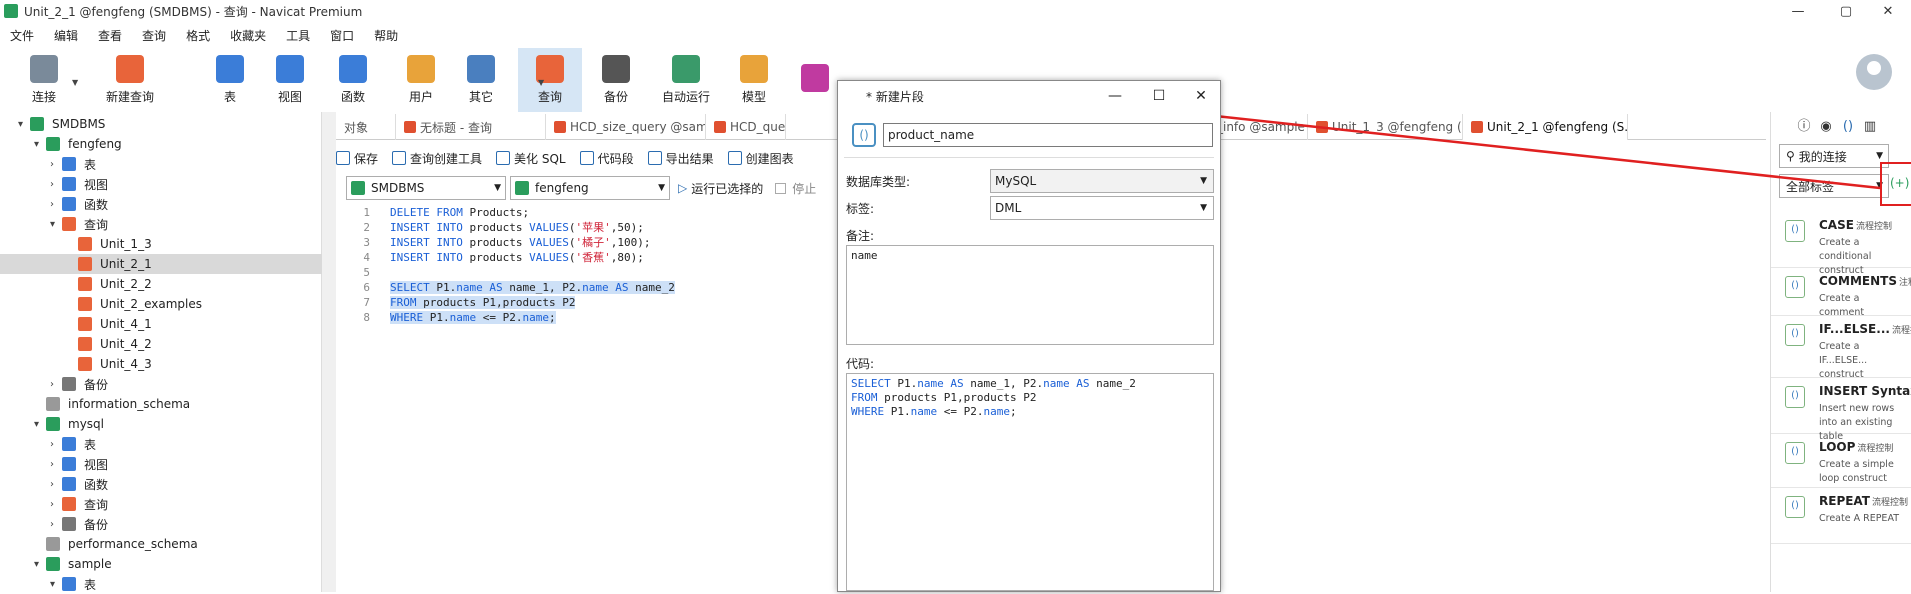  Describe the element at coordinates (1029, 157) in the screenshot. I see `dialog-divider` at that location.